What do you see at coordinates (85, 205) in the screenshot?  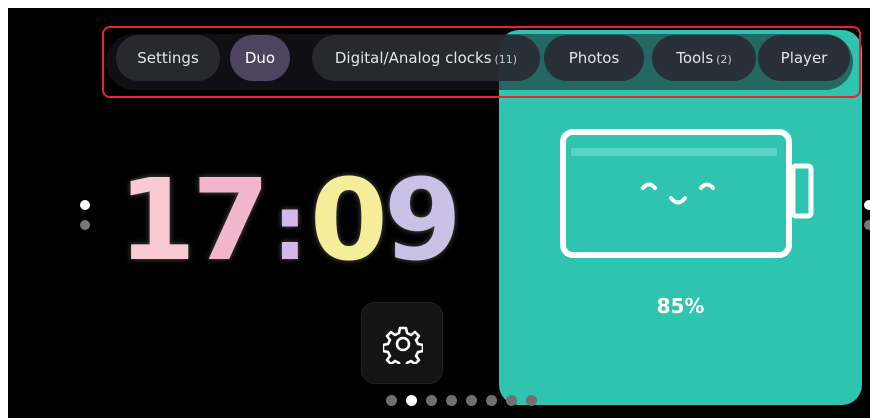 I see `side-dot-top` at bounding box center [85, 205].